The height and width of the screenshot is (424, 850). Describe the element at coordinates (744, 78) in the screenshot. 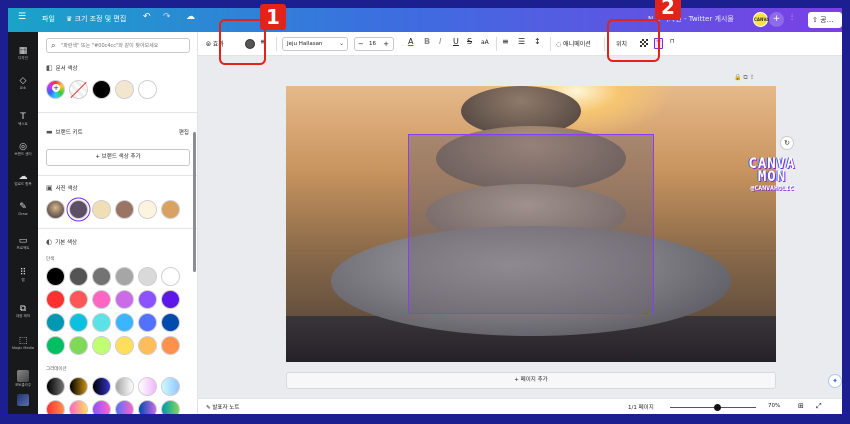

I see `page-action-icons: 🔒 ⧉ ⇪` at that location.